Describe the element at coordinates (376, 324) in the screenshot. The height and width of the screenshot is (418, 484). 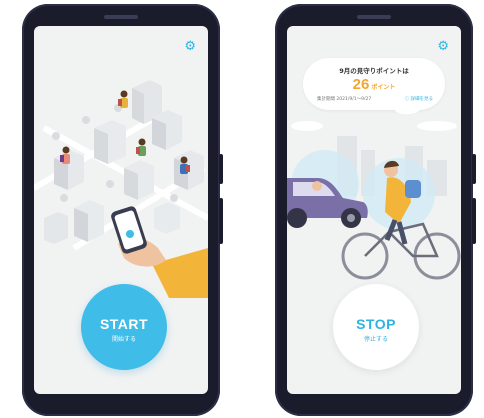
I see `stop-button-label: STOP` at that location.